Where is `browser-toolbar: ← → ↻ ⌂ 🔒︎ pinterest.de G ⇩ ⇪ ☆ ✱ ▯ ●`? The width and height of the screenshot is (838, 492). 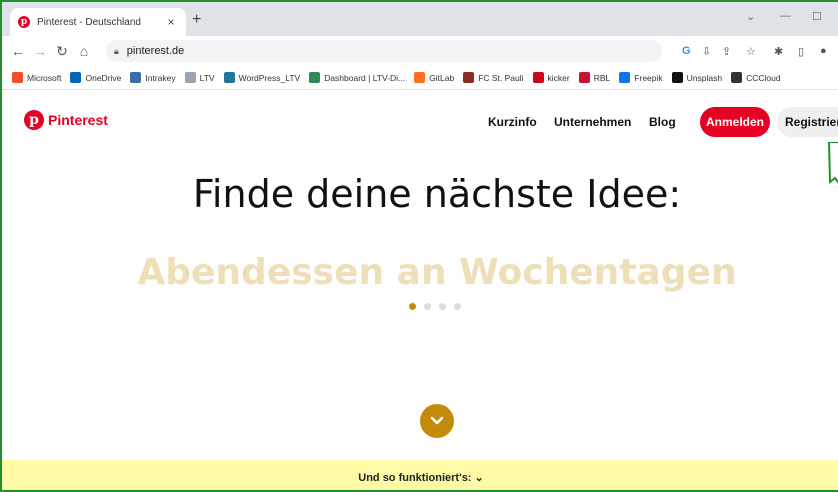
browser-toolbar: ← → ↻ ⌂ 🔒︎ pinterest.de G ⇩ ⇪ ☆ ✱ ▯ ● is located at coordinates (420, 51).